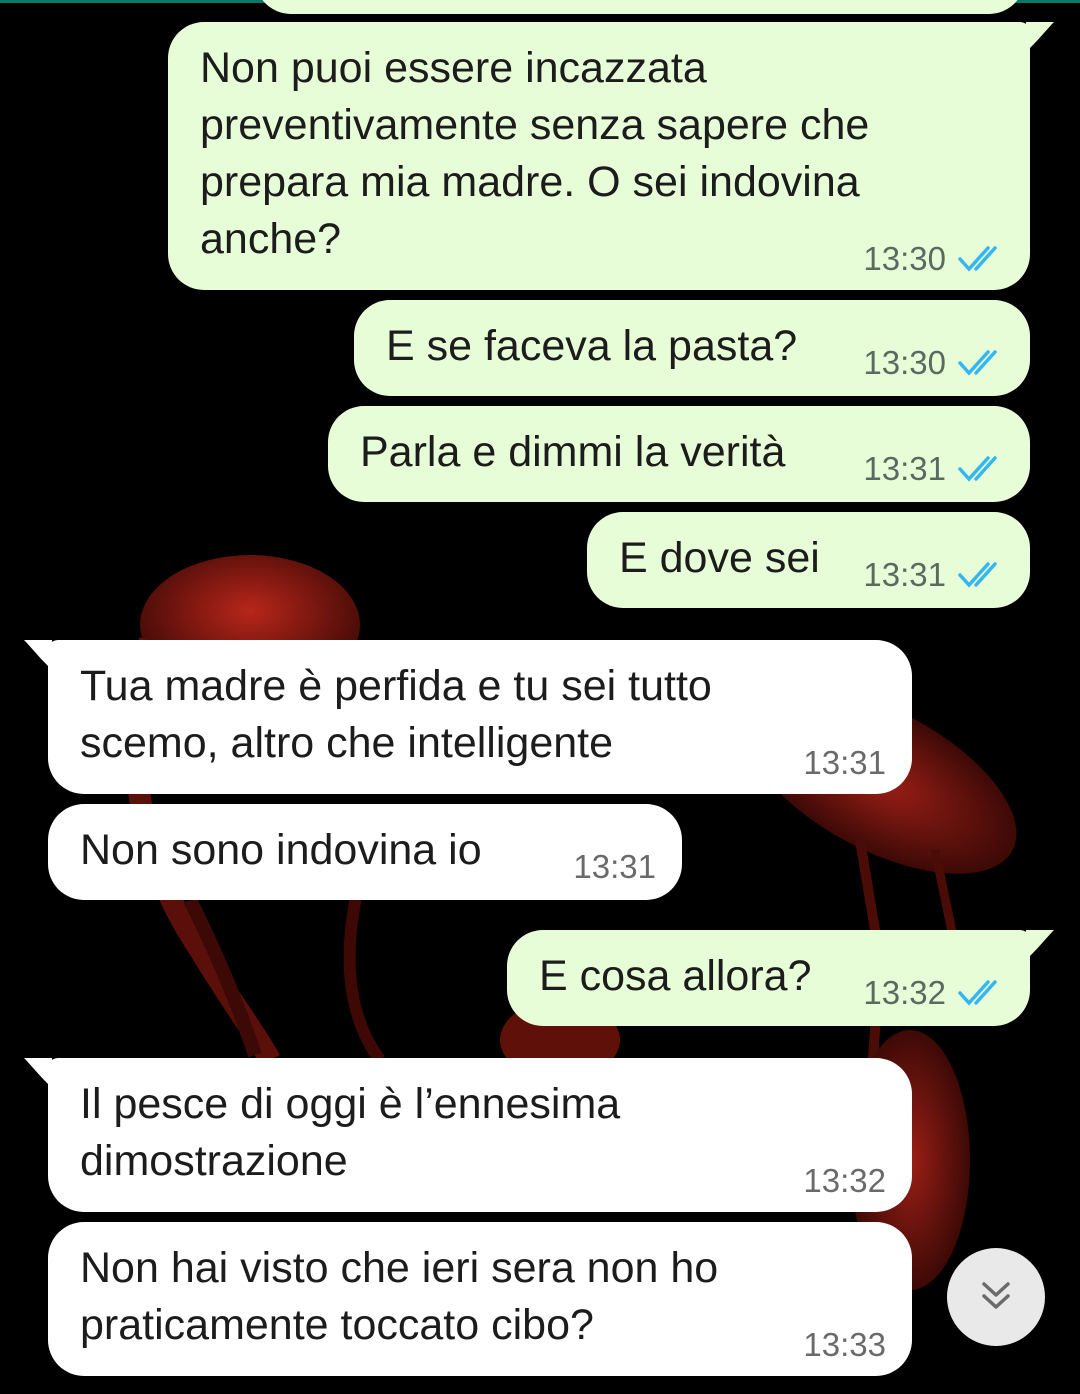 This screenshot has width=1080, height=1394. Describe the element at coordinates (214, 1161) in the screenshot. I see `message-text: dimostrazione` at that location.